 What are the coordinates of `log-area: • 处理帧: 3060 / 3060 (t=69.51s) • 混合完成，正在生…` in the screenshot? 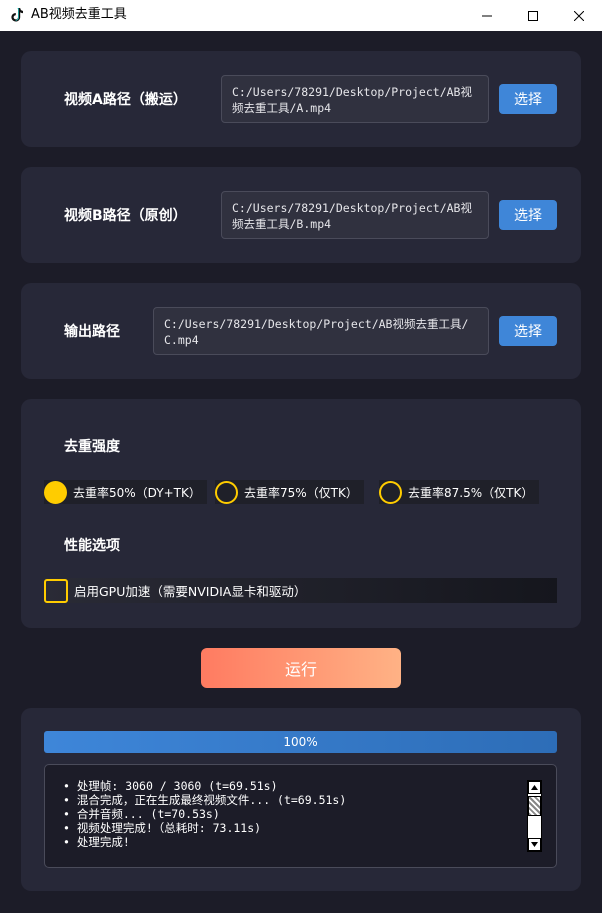 It's located at (300, 816).